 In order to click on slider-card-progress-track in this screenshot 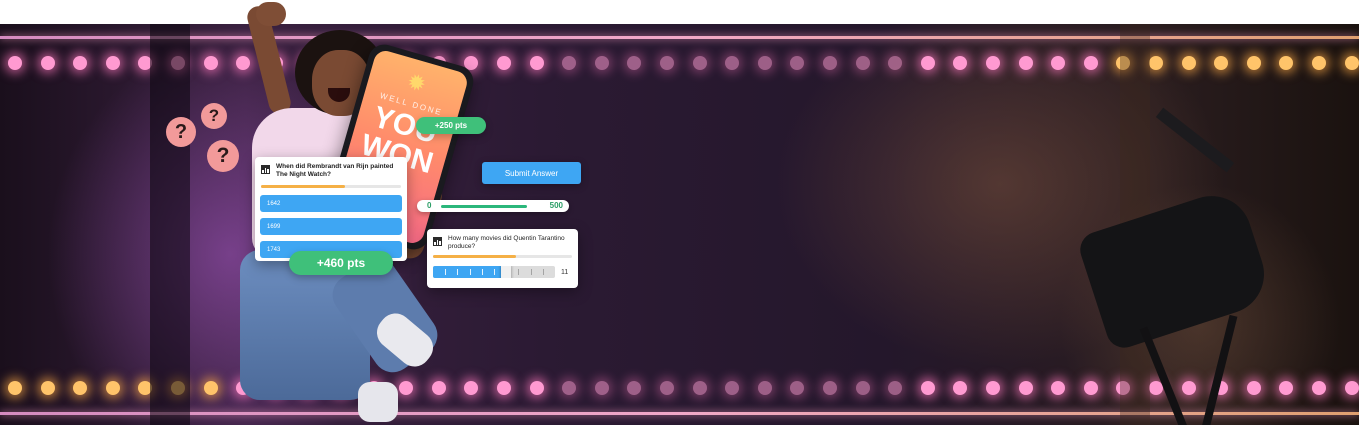, I will do `click(502, 256)`.